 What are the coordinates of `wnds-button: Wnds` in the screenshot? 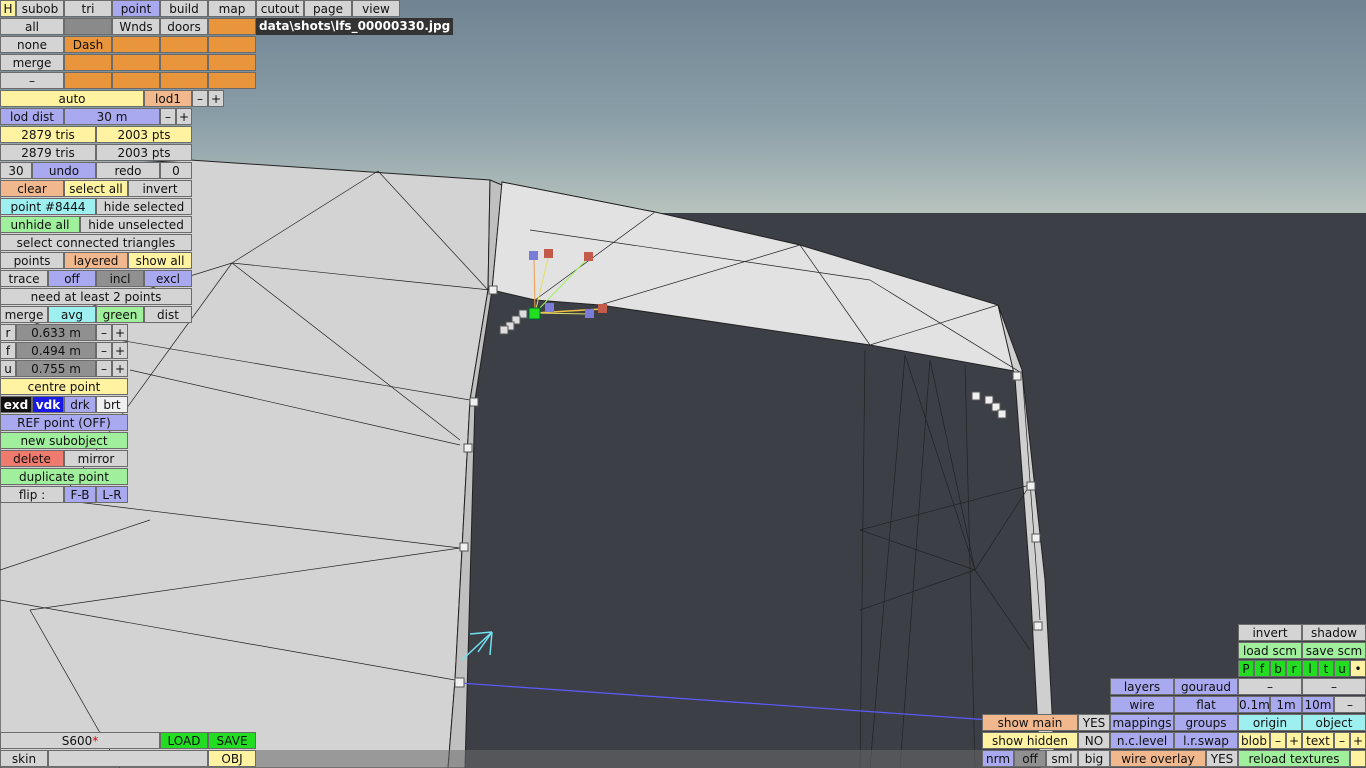 It's located at (136, 26).